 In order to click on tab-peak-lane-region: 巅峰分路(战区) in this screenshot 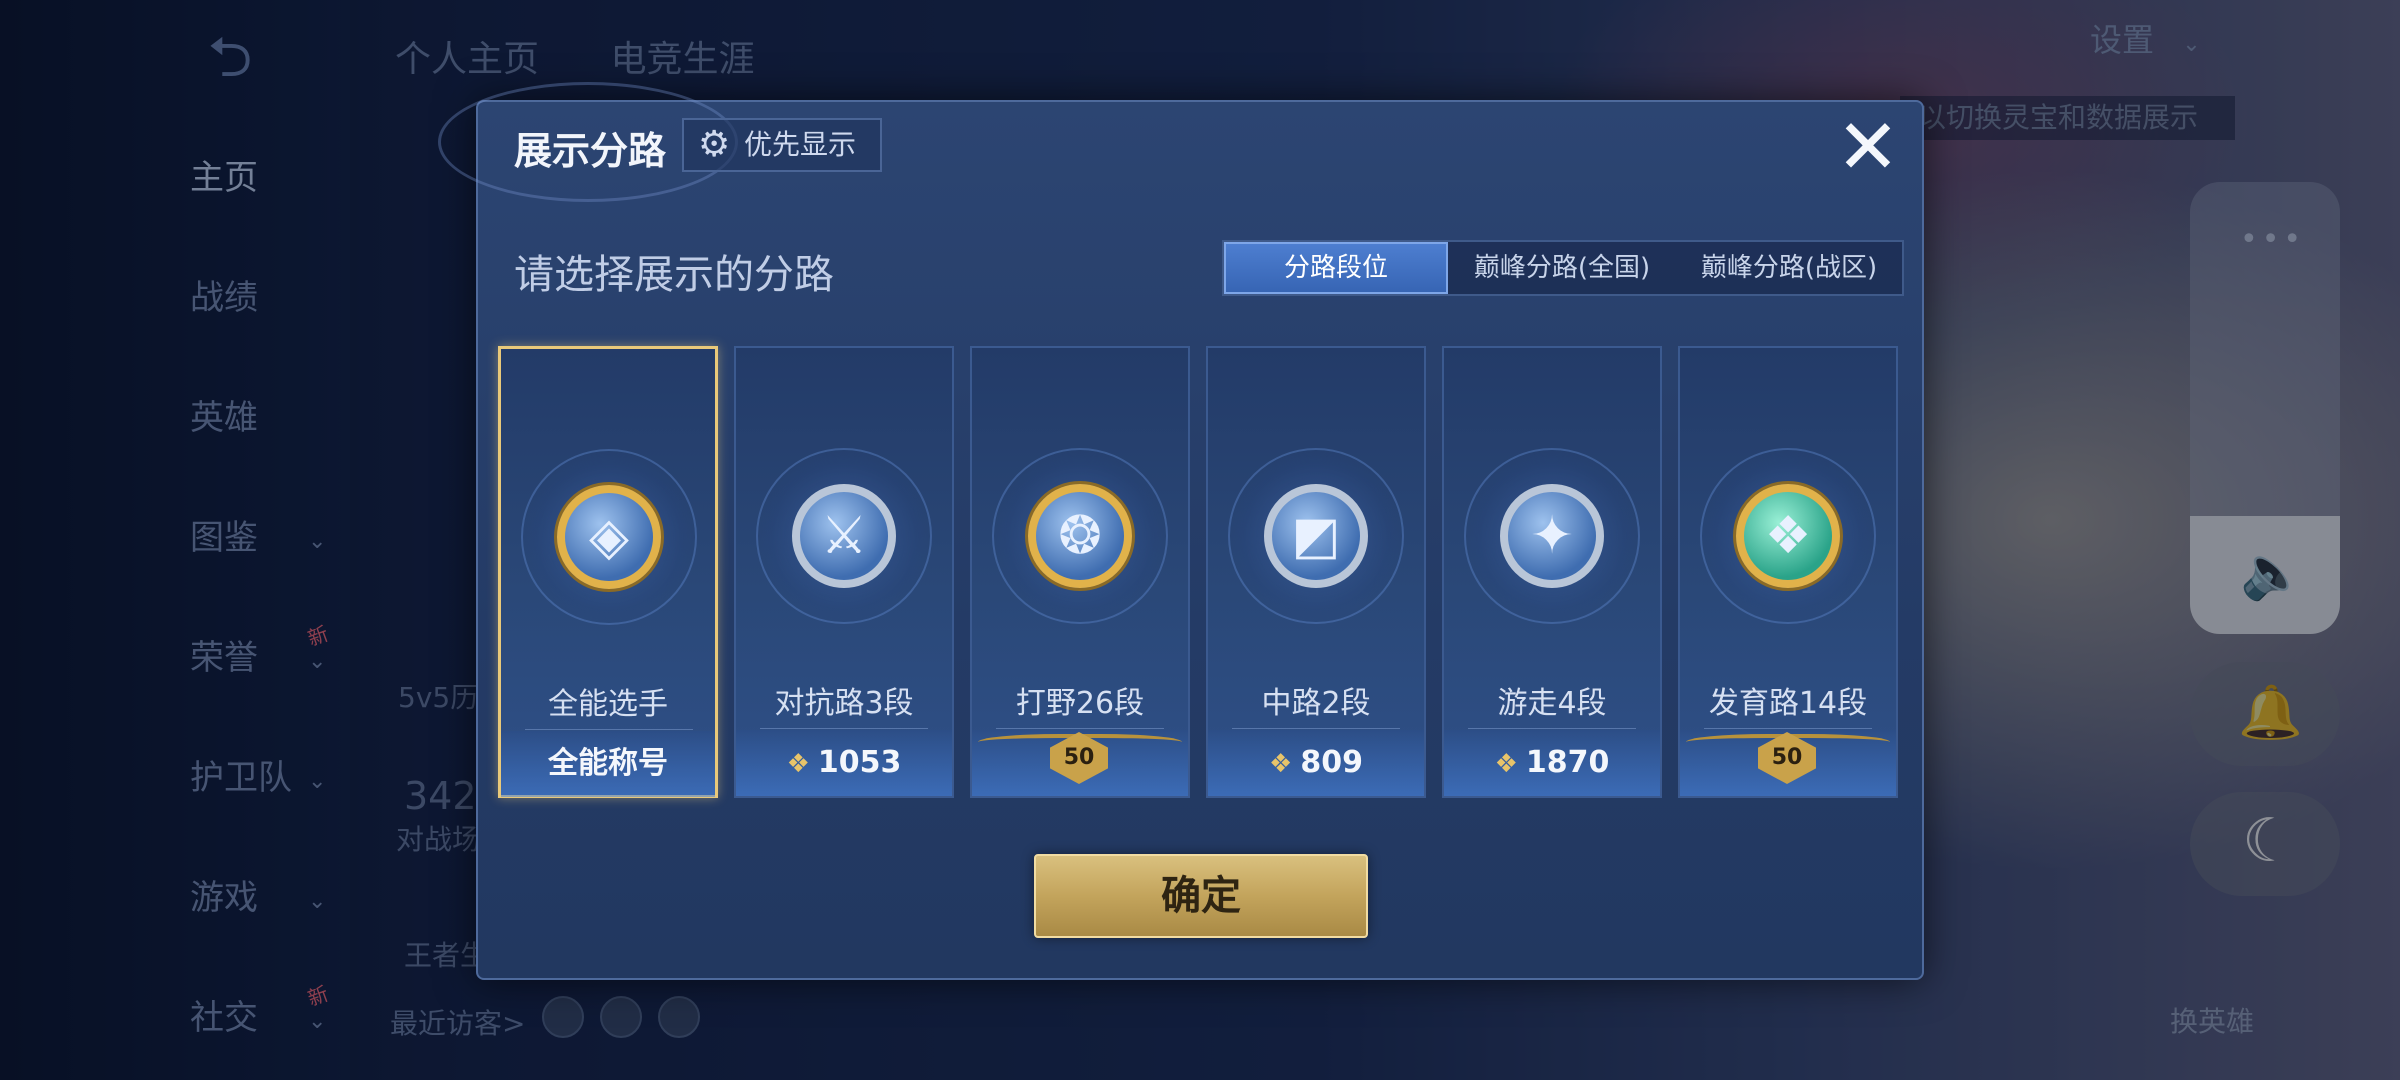, I will do `click(1789, 268)`.